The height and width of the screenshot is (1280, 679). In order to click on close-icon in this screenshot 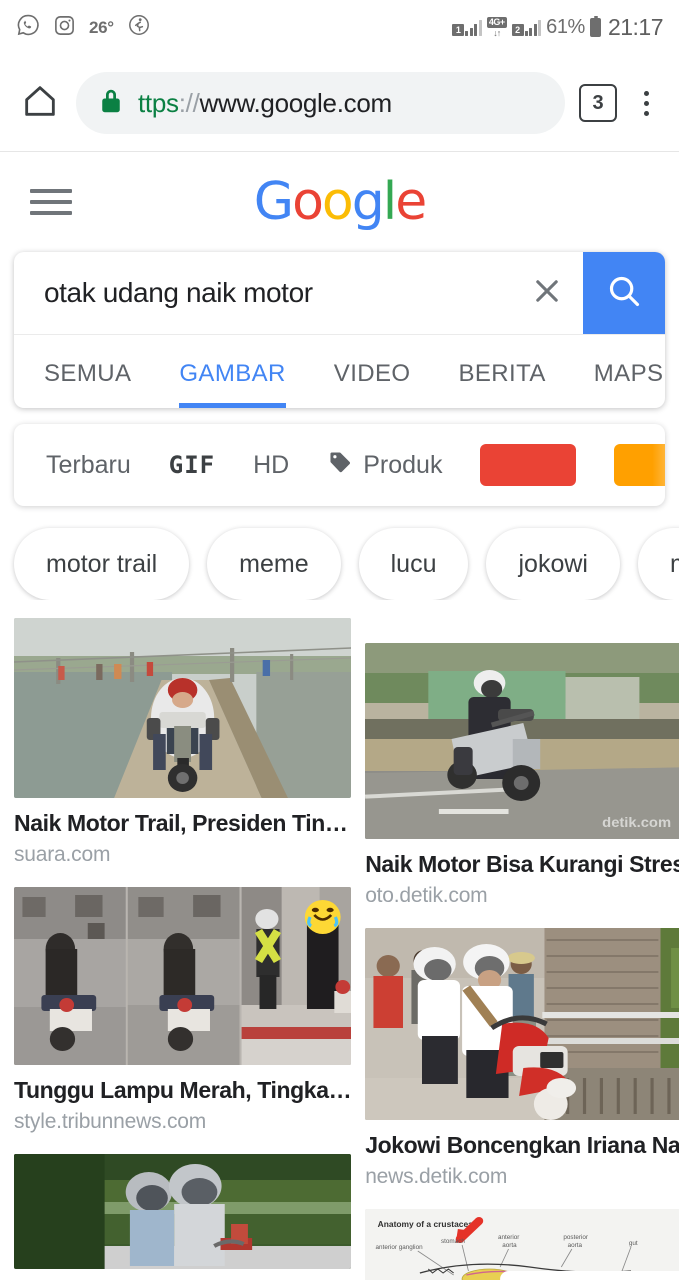, I will do `click(547, 293)`.